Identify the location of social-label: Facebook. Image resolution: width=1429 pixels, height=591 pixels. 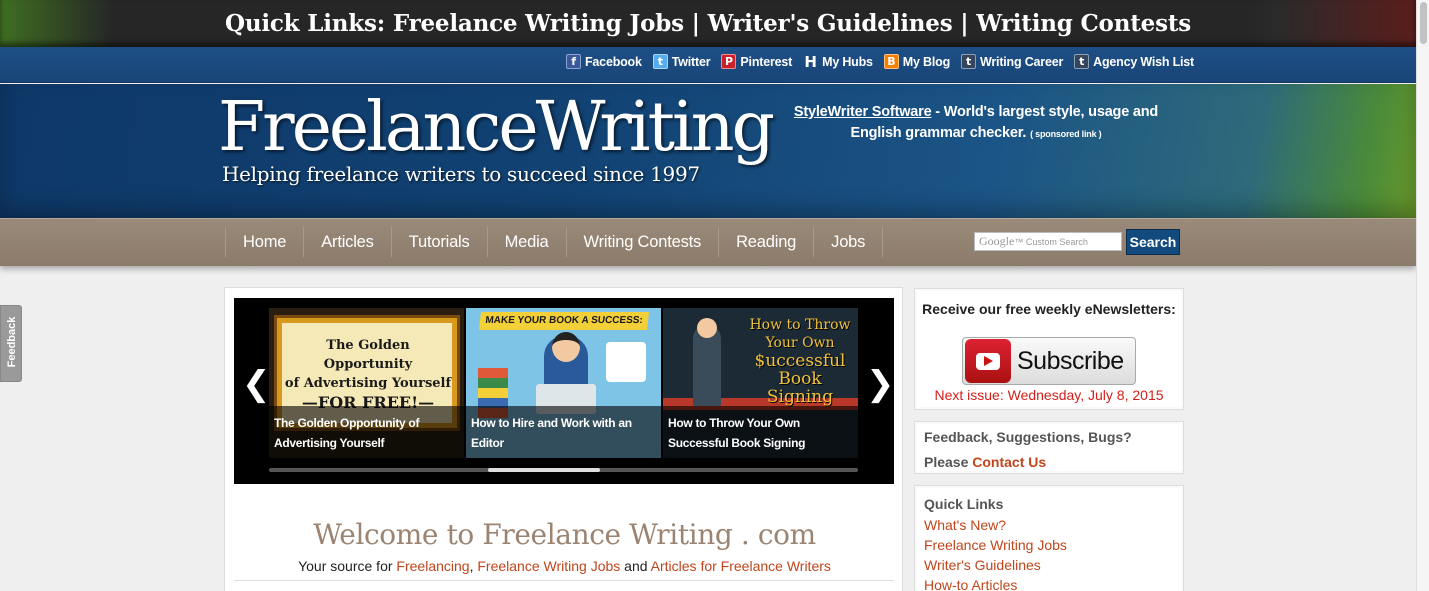
(613, 61).